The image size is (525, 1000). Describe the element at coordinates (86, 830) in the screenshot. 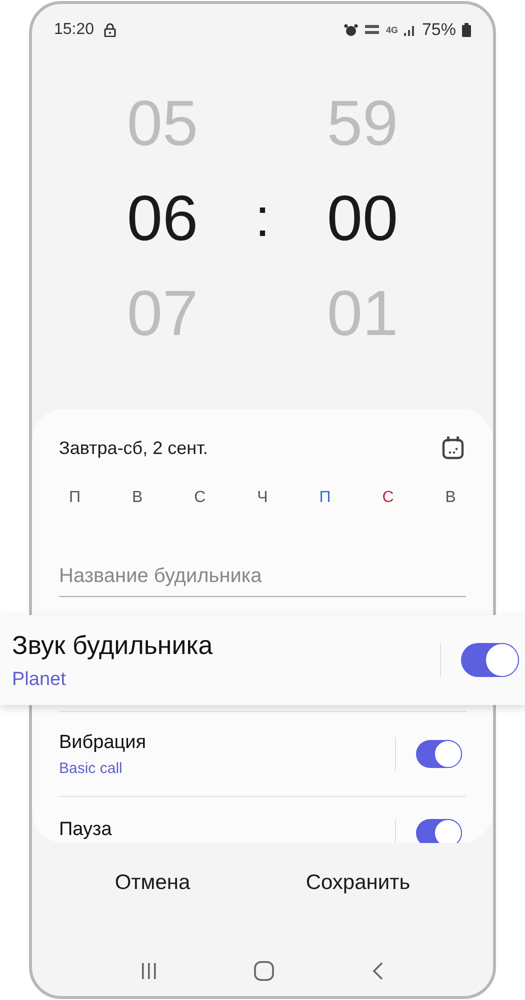

I see `setting-title: Пауза` at that location.